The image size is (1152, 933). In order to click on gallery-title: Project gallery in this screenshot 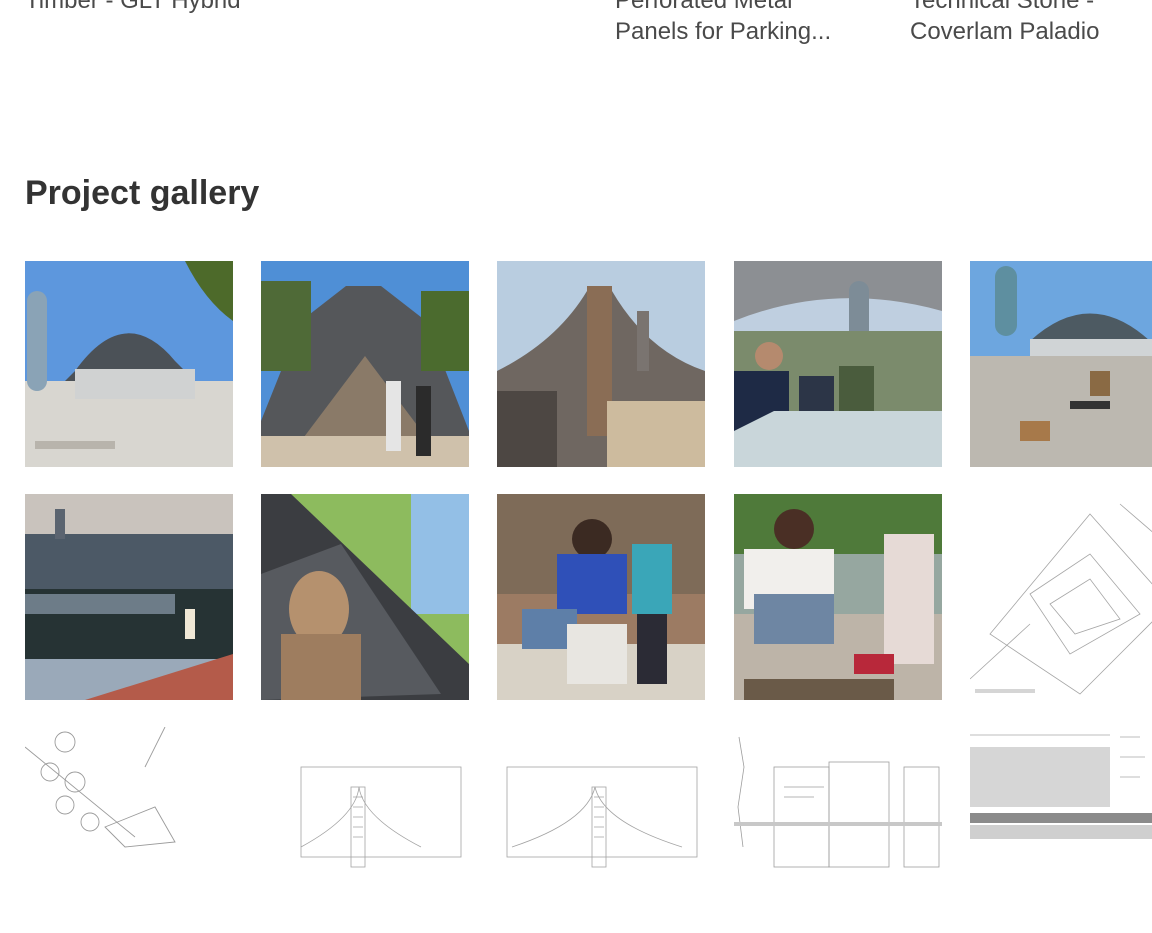, I will do `click(142, 193)`.